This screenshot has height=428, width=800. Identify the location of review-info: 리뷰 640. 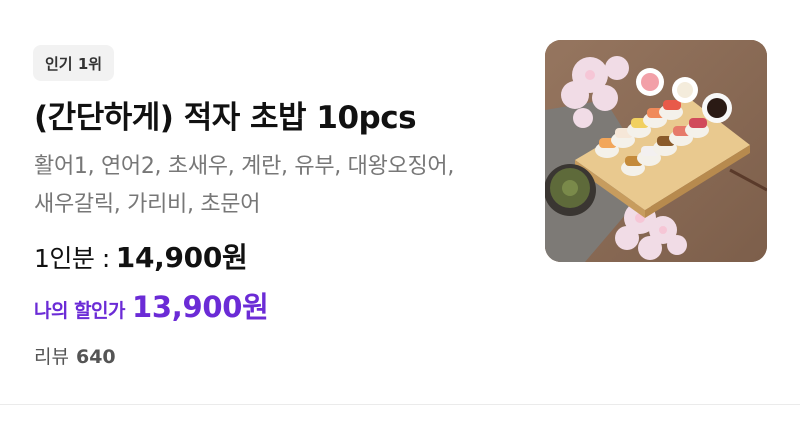
(75, 355).